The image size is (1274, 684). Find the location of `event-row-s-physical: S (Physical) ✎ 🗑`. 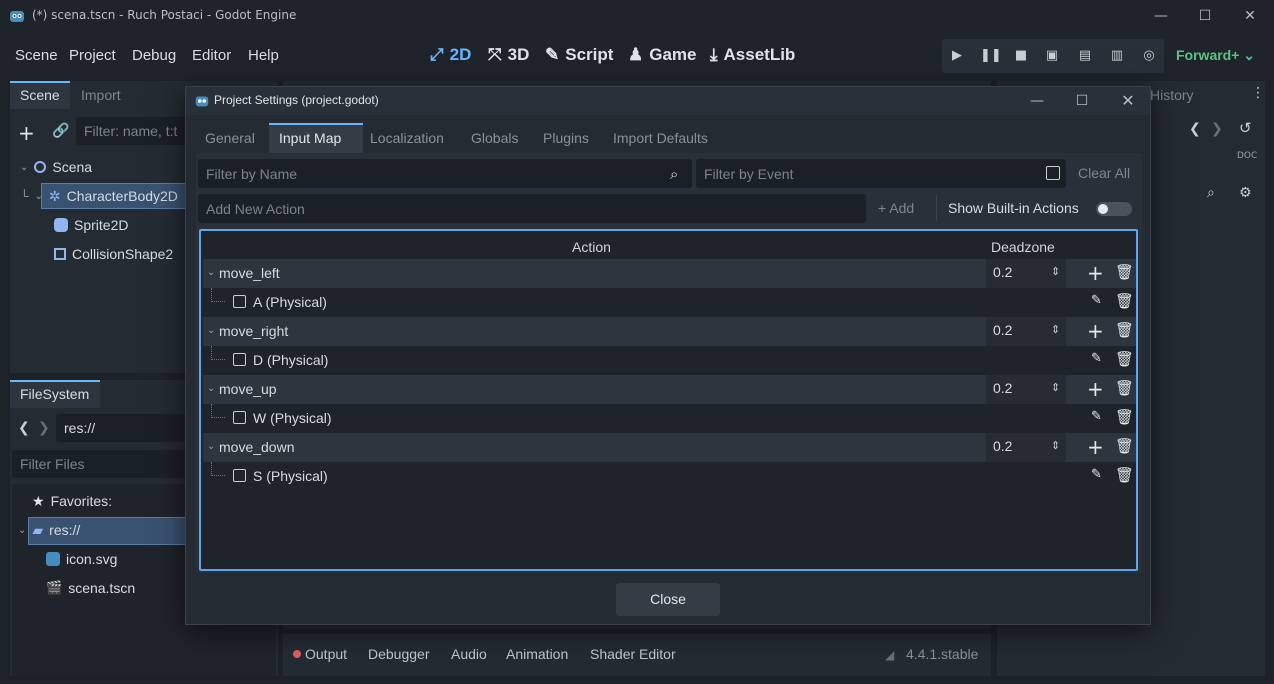

event-row-s-physical: S (Physical) ✎ 🗑 is located at coordinates (669, 476).